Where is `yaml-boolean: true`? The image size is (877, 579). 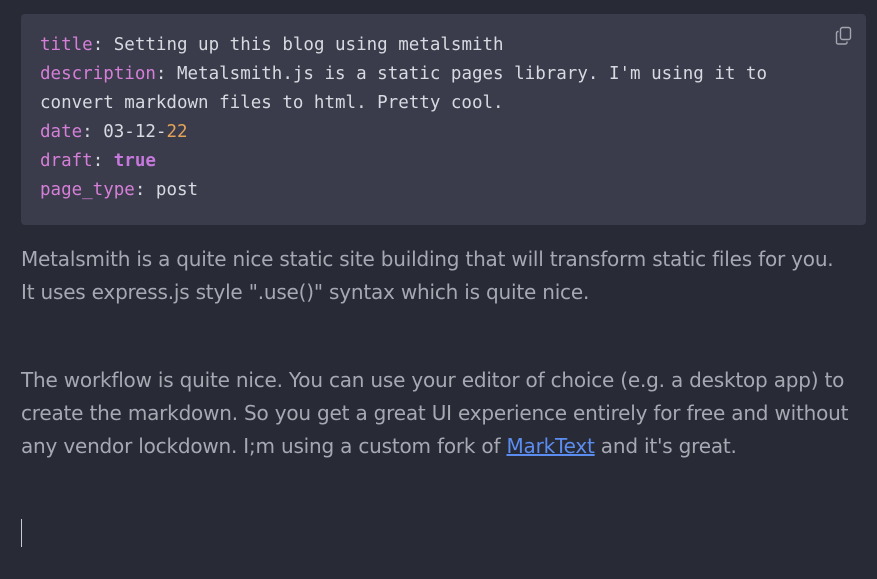 yaml-boolean: true is located at coordinates (134, 161).